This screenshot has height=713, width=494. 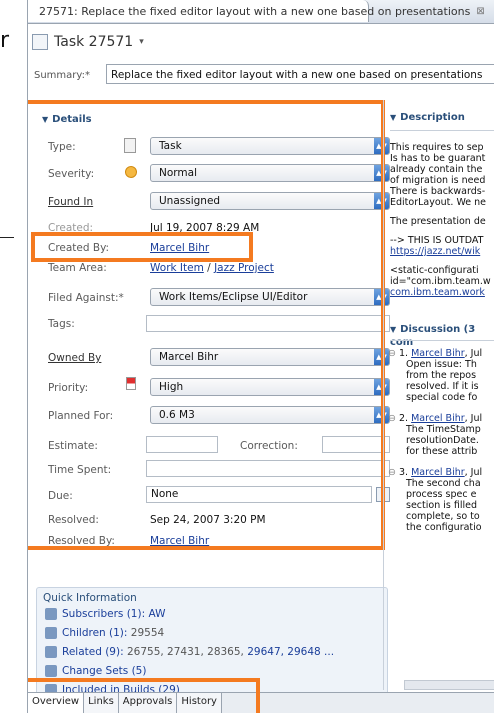 I want to click on description-line: already contain the, so click(x=436, y=169).